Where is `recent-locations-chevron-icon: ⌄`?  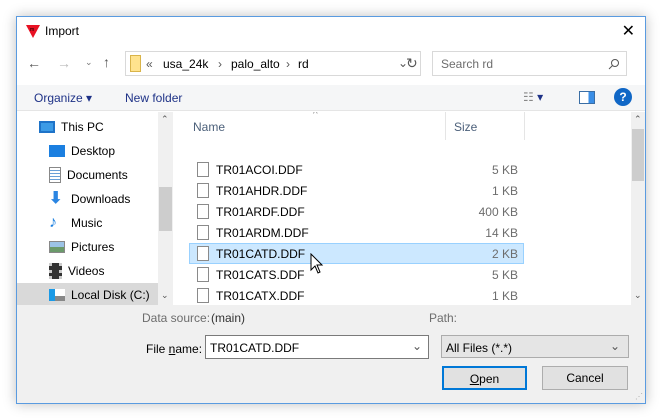
recent-locations-chevron-icon: ⌄ is located at coordinates (89, 62).